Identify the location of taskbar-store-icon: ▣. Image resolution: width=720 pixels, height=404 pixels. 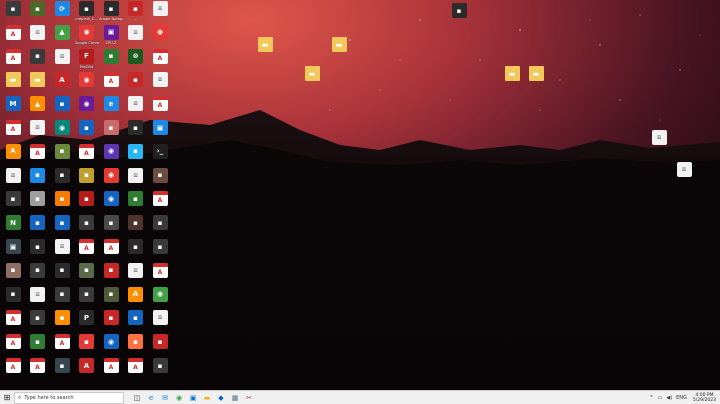
(193, 397).